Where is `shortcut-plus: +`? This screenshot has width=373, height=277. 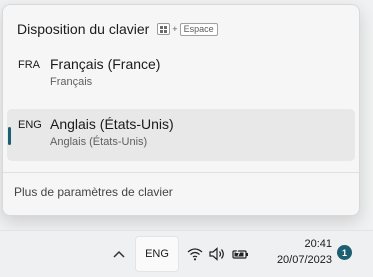
shortcut-plus: + is located at coordinates (175, 29).